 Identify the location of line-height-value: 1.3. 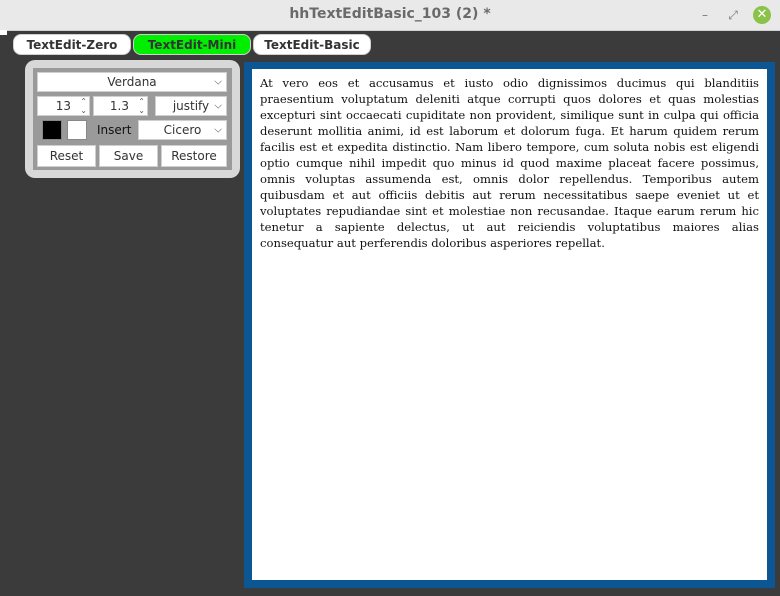
(119, 106).